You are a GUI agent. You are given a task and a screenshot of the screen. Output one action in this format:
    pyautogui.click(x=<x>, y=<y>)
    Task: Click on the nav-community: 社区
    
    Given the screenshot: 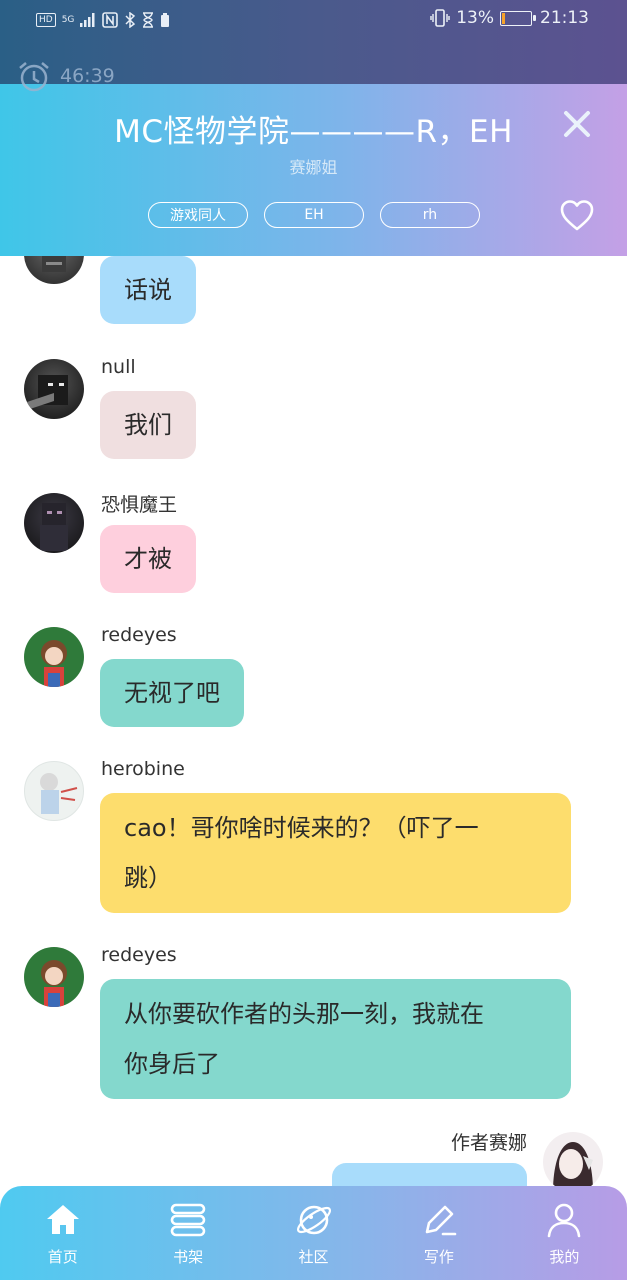 What is the action you would take?
    pyautogui.click(x=313, y=1233)
    